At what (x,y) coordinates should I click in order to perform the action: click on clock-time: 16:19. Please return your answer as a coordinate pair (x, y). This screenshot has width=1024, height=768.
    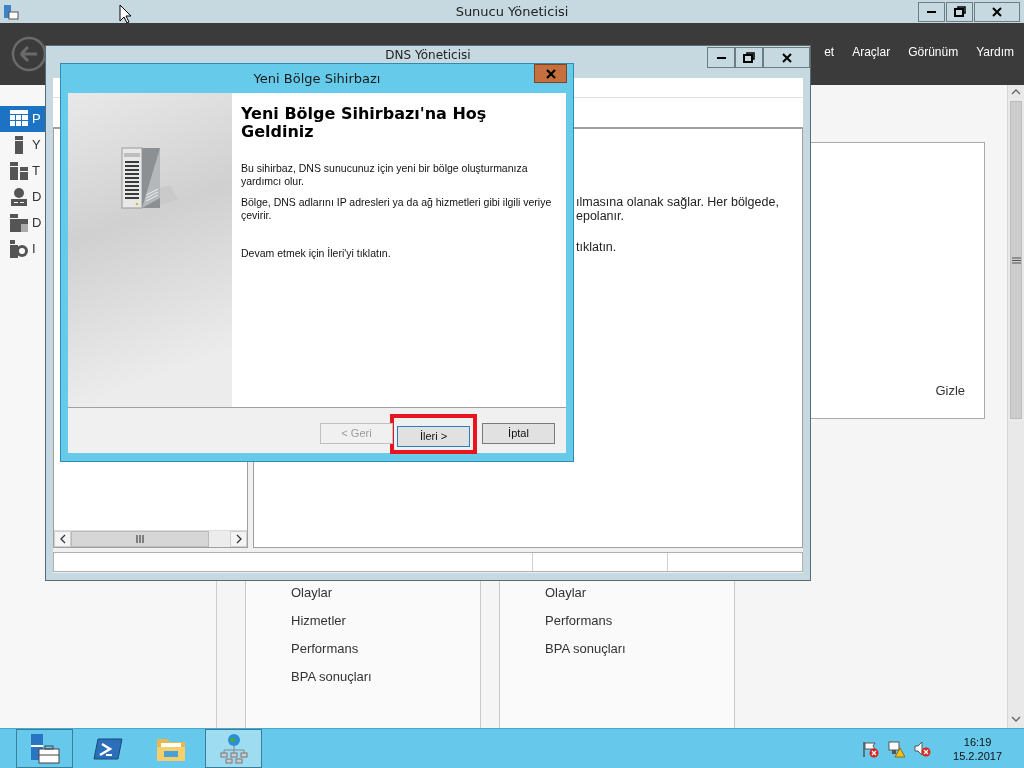
    Looking at the image, I should click on (977, 741).